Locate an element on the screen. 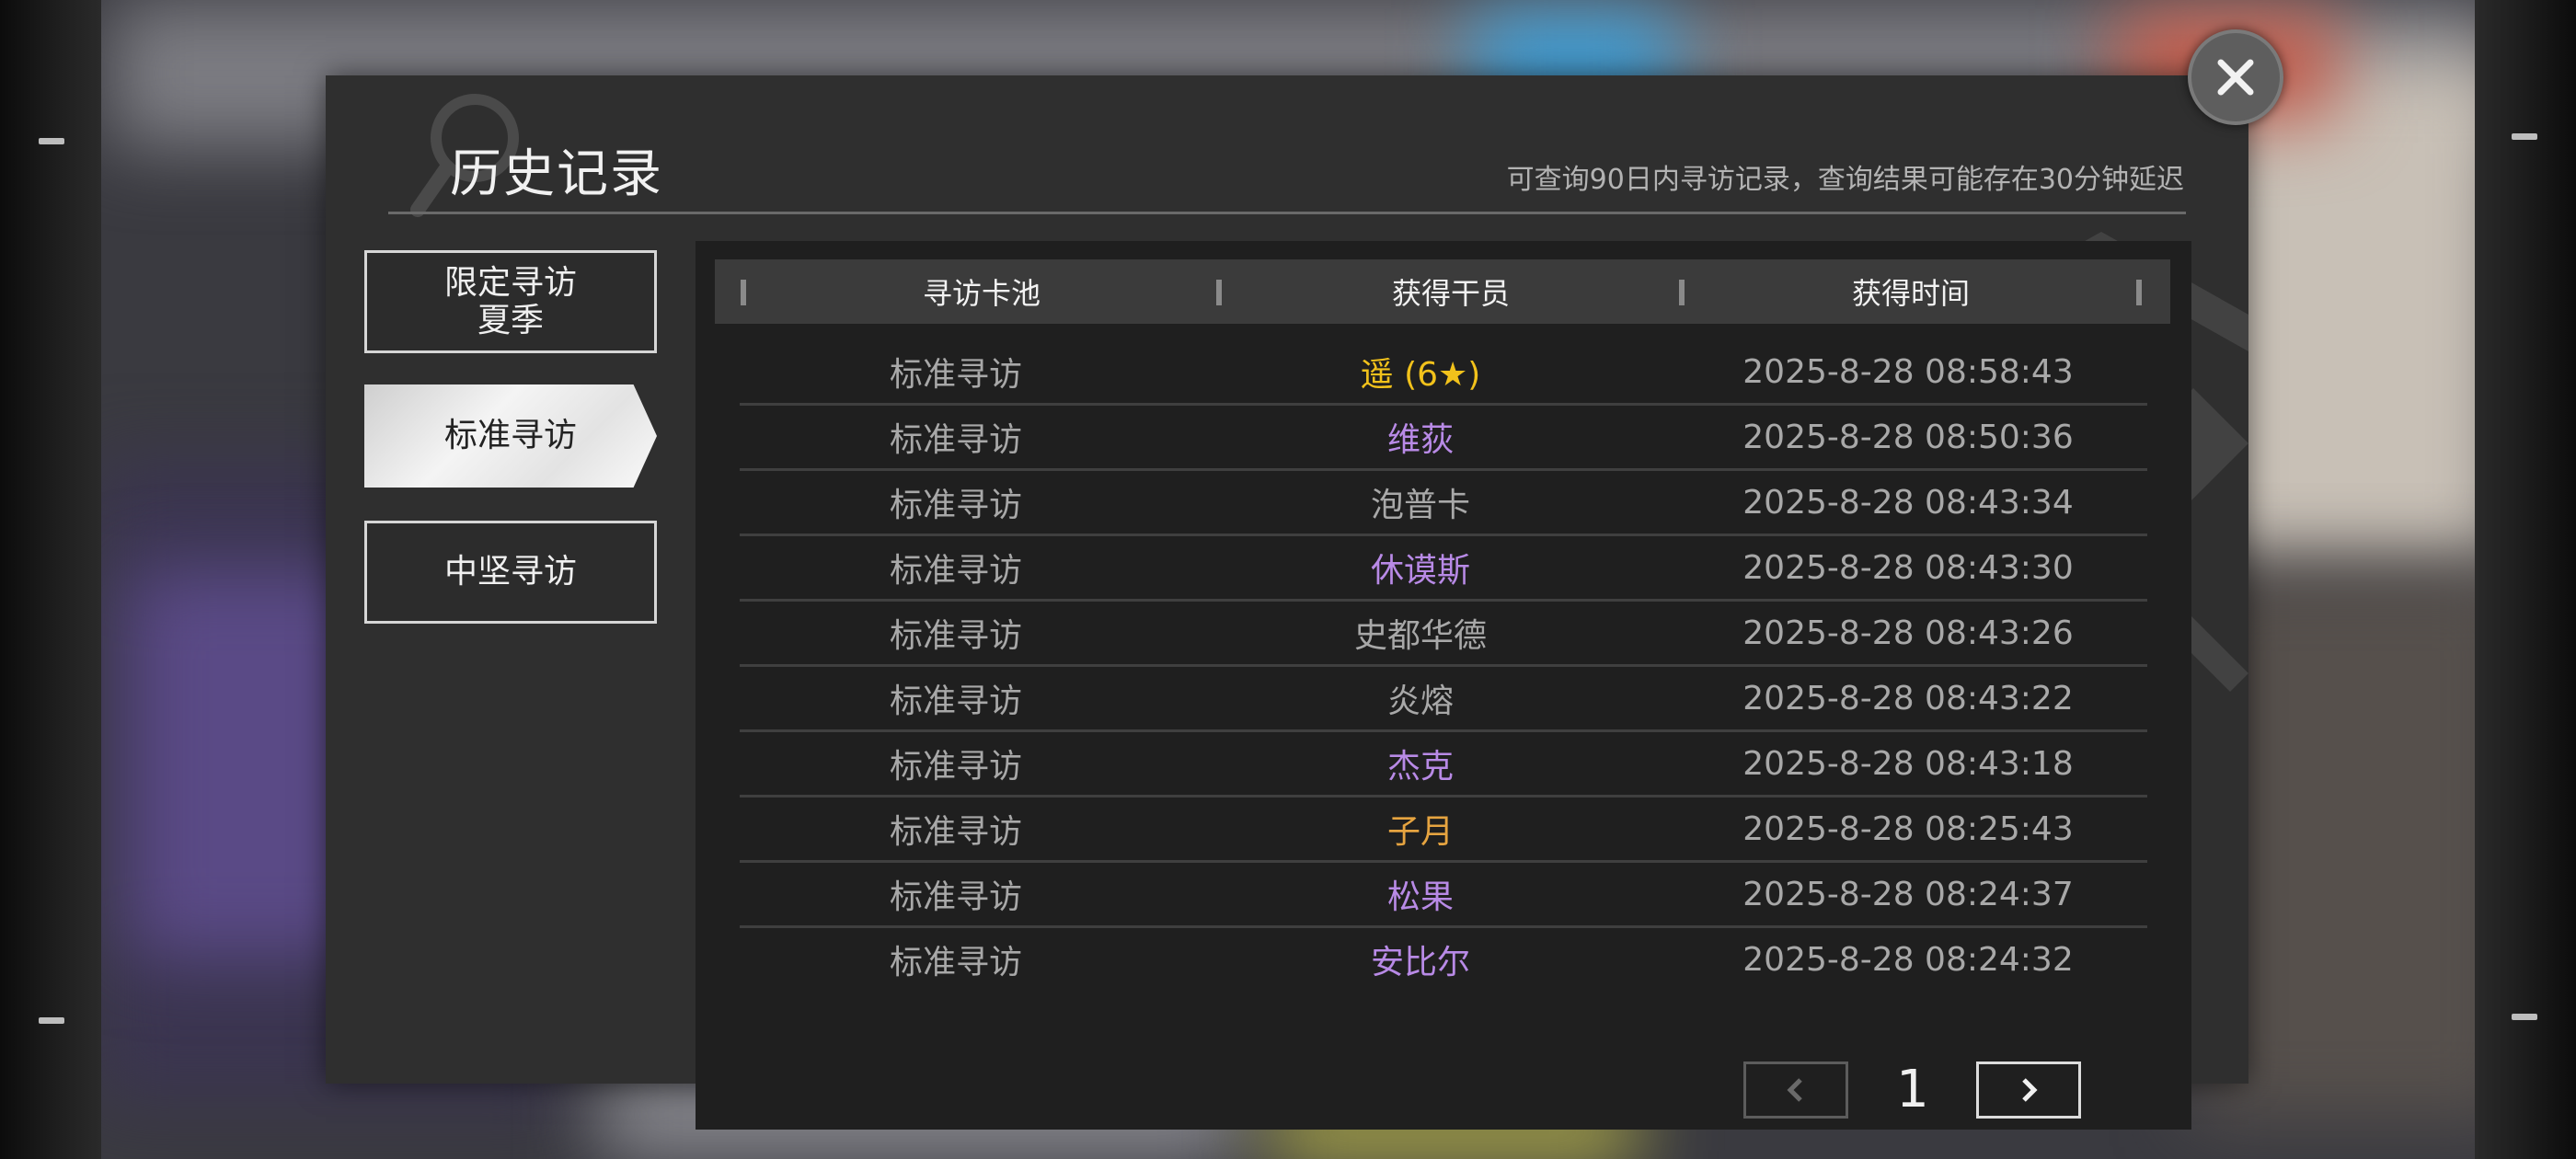 The width and height of the screenshot is (2576, 1159). chevron-left-icon is located at coordinates (1794, 1090).